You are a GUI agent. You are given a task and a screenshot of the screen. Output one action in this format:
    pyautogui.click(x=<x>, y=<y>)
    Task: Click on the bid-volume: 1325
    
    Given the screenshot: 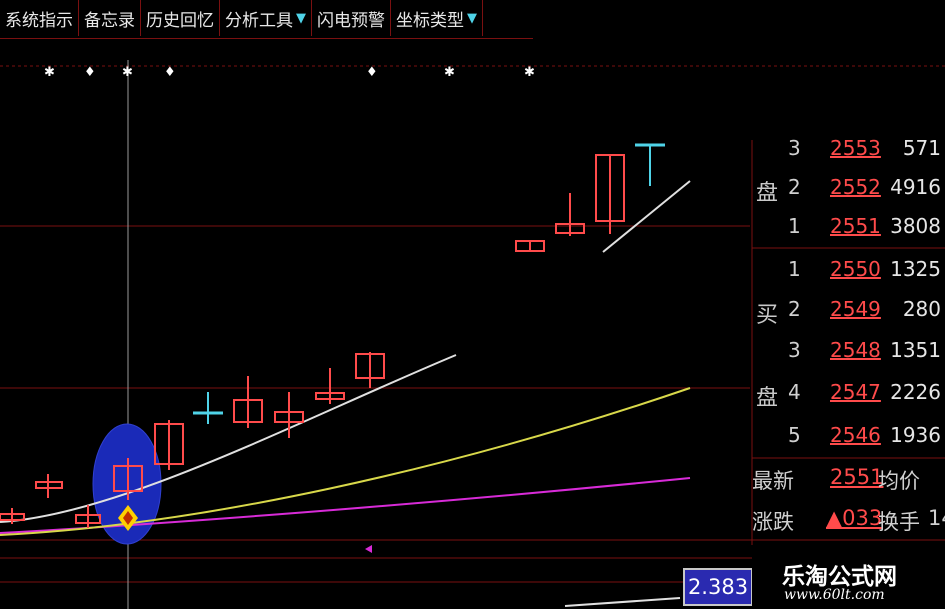 What is the action you would take?
    pyautogui.click(x=915, y=269)
    